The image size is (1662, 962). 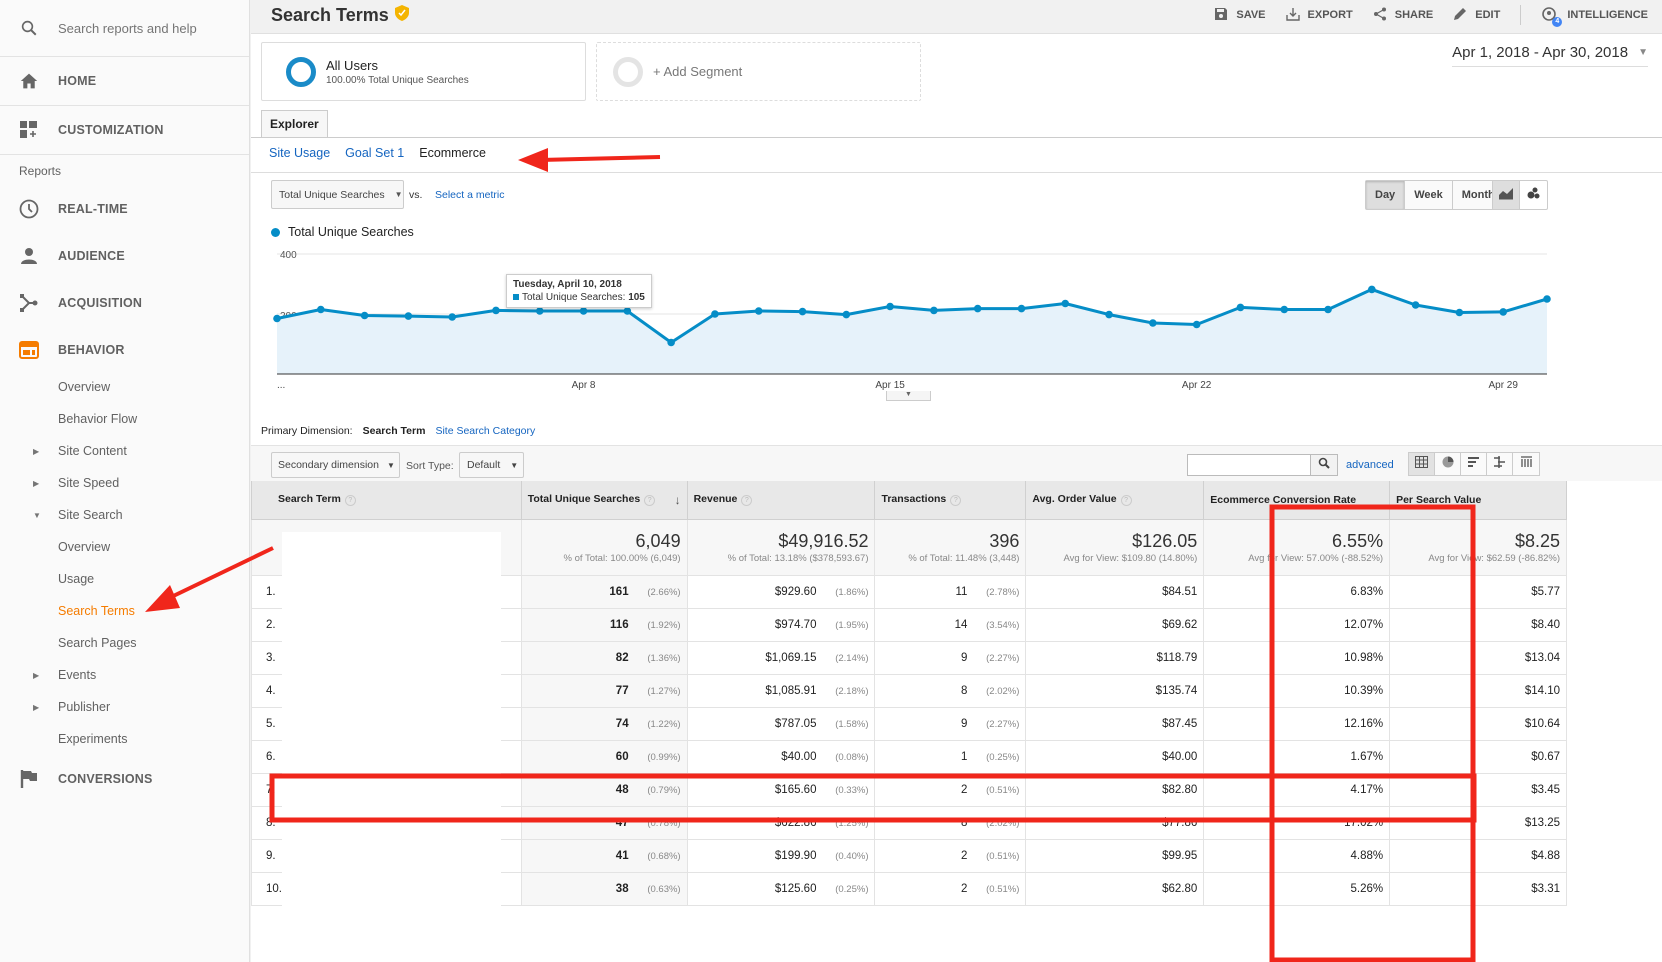 What do you see at coordinates (124, 130) in the screenshot?
I see `sidebar-item-customization: CUSTOMIZATION` at bounding box center [124, 130].